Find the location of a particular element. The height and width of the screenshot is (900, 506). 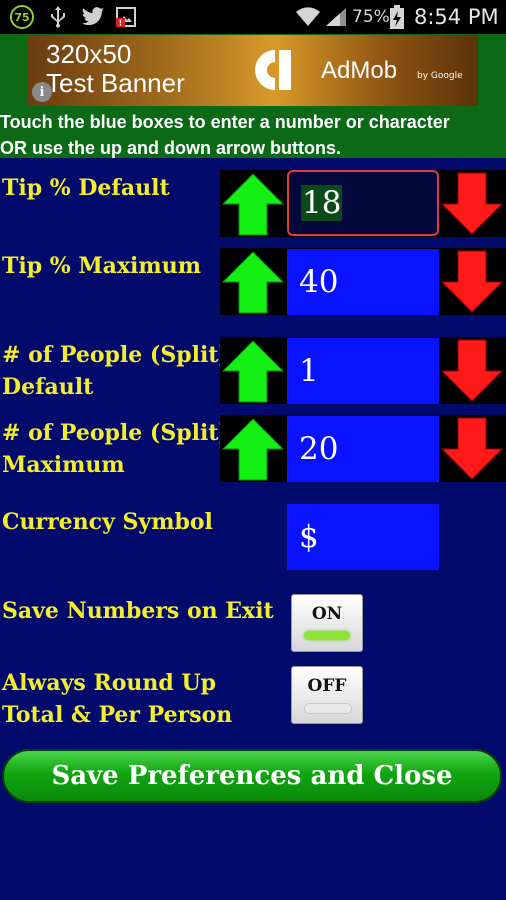

people-maximum-value: 20 is located at coordinates (319, 449).